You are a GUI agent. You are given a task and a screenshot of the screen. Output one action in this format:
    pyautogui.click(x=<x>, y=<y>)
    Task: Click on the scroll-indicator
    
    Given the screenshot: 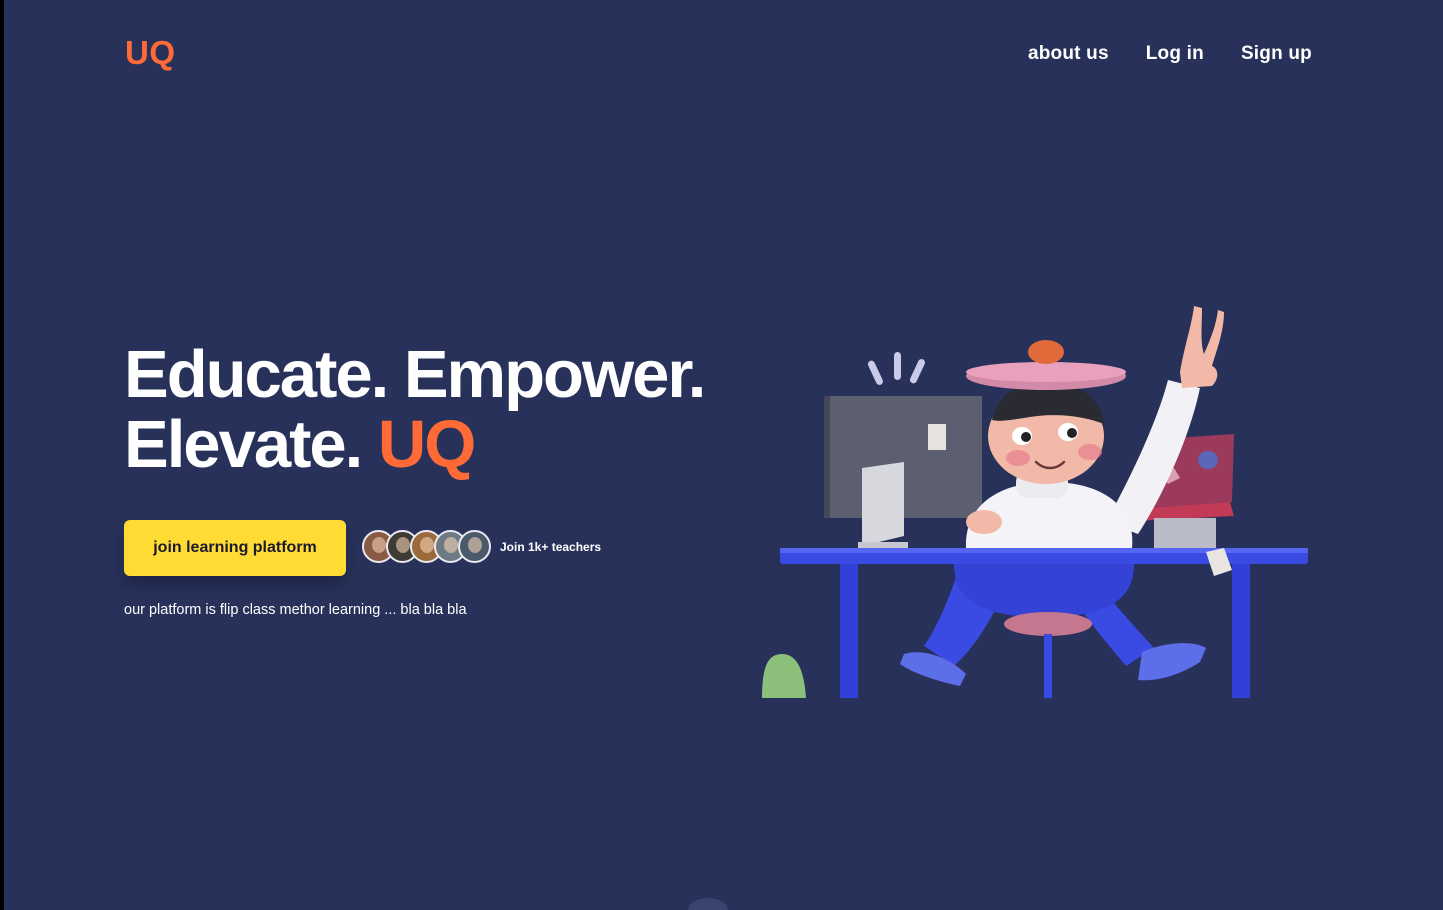 What is the action you would take?
    pyautogui.click(x=708, y=904)
    